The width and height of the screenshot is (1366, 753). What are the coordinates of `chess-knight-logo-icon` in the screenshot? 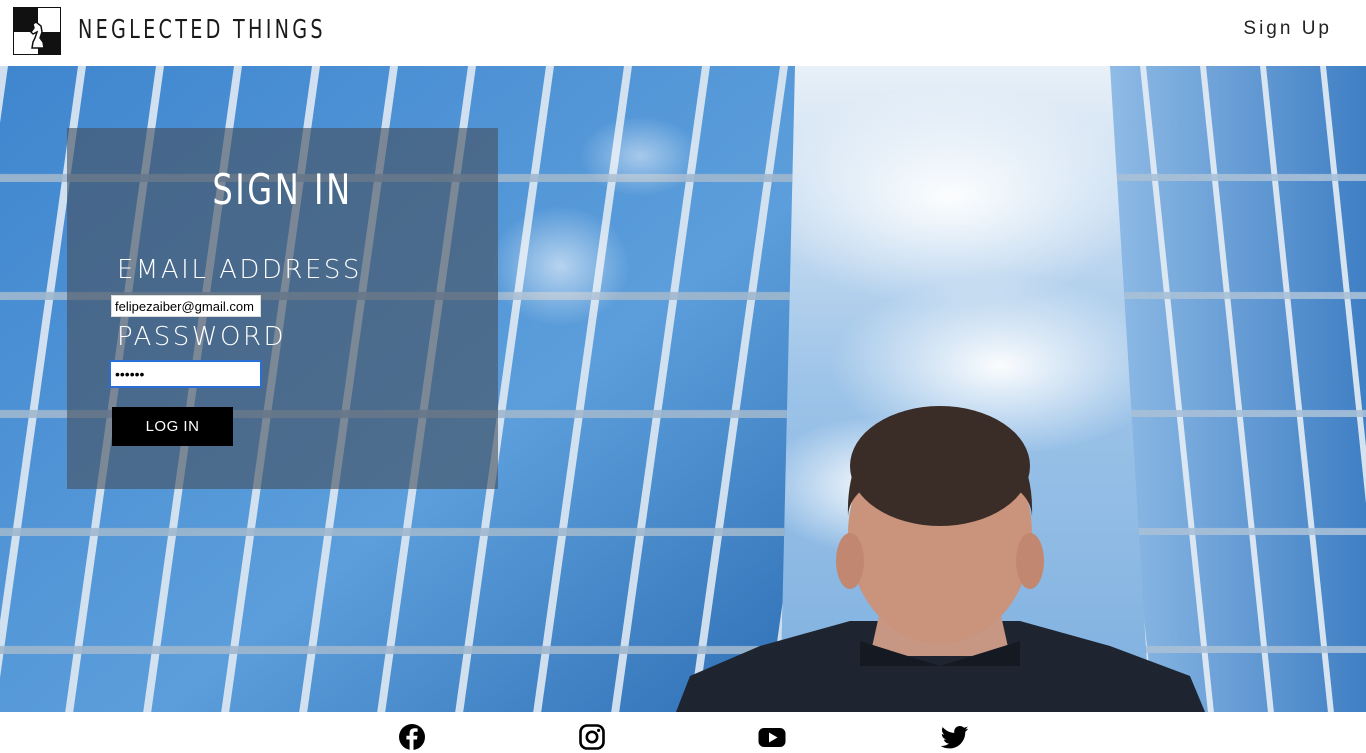 It's located at (37, 31).